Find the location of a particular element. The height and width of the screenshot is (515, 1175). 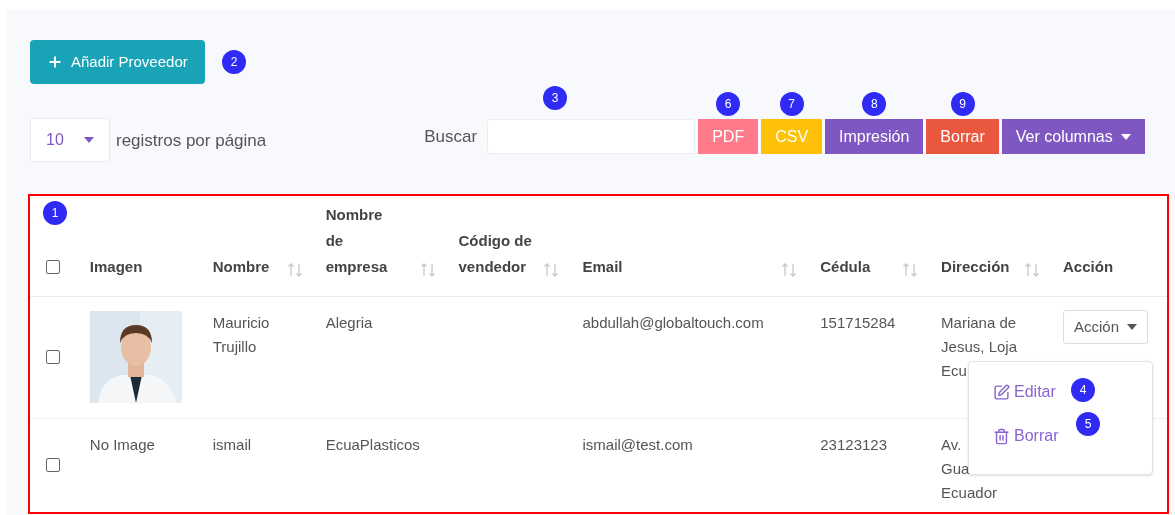

table-cell: ismail@test.com is located at coordinates (637, 444).